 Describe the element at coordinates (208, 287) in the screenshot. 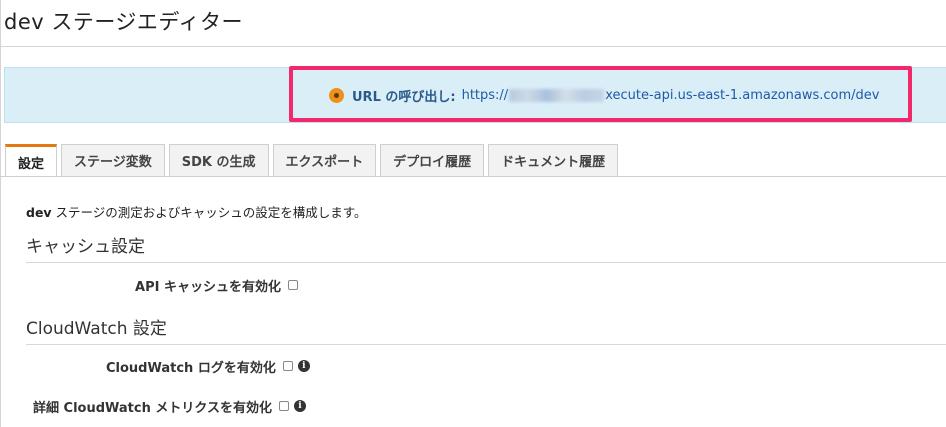

I see `api-cache-label: API キャッシュを有効化` at that location.